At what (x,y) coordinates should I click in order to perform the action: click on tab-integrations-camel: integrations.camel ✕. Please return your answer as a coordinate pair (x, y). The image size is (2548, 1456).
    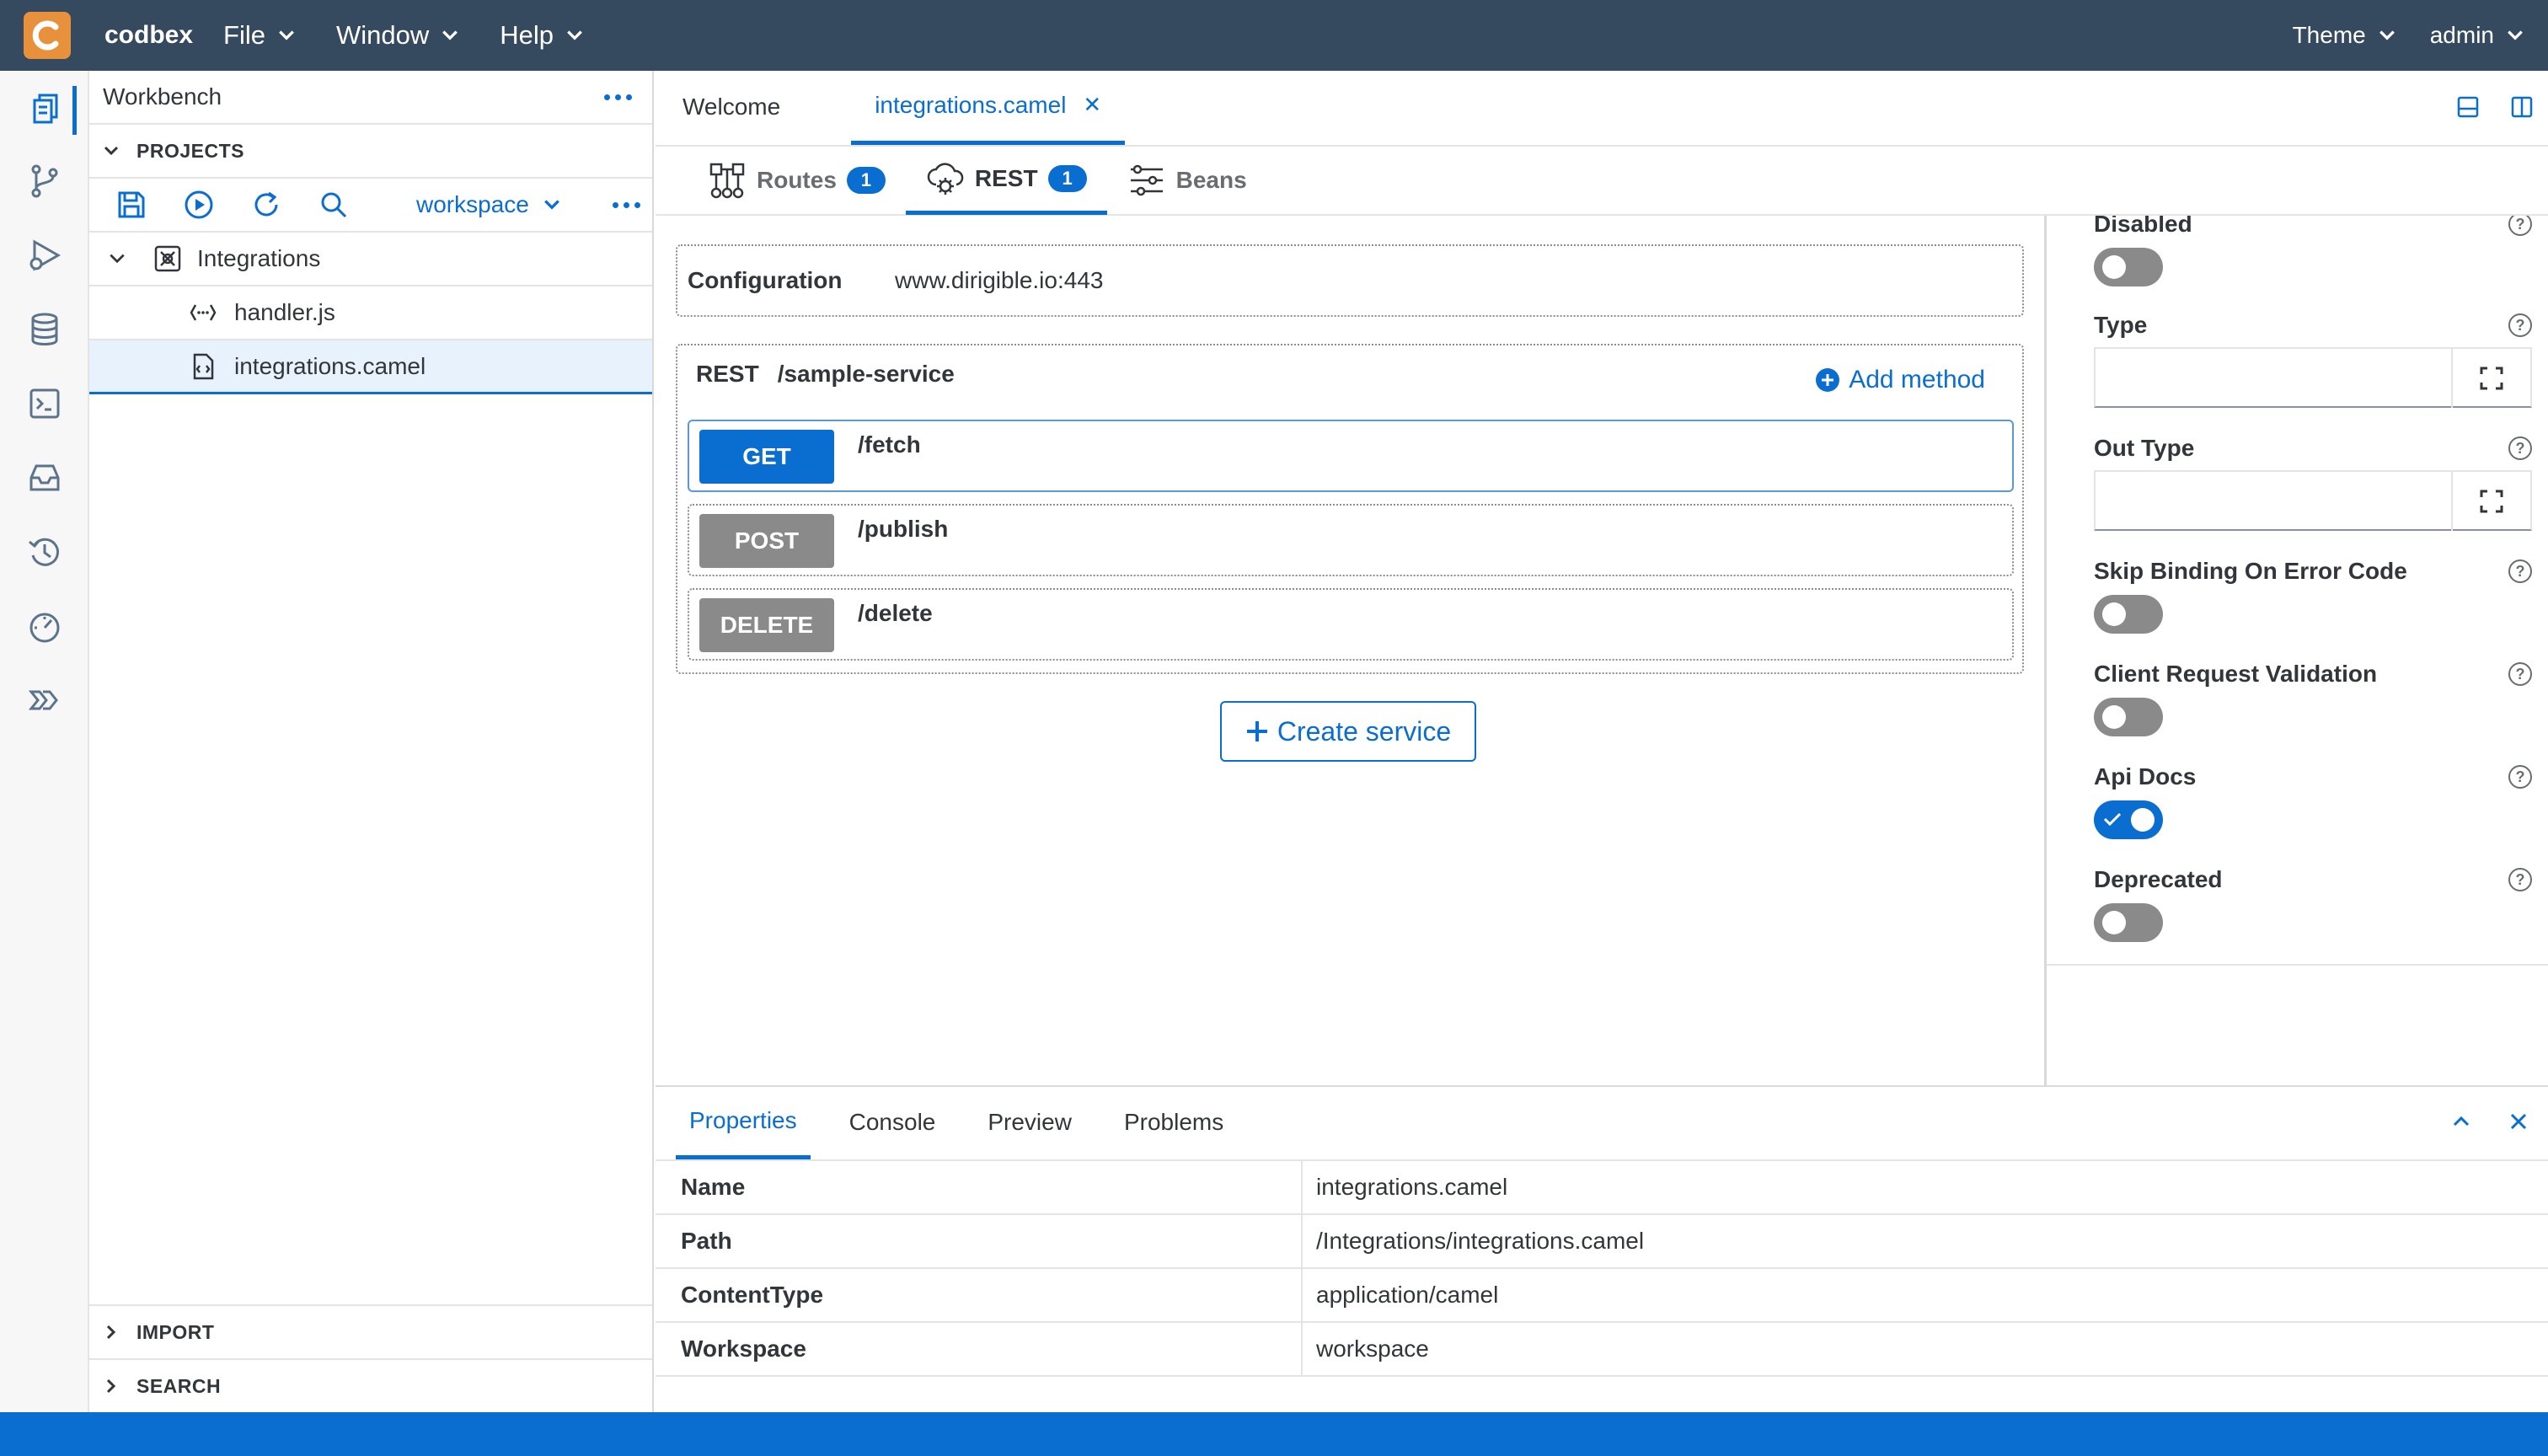
    Looking at the image, I should click on (988, 107).